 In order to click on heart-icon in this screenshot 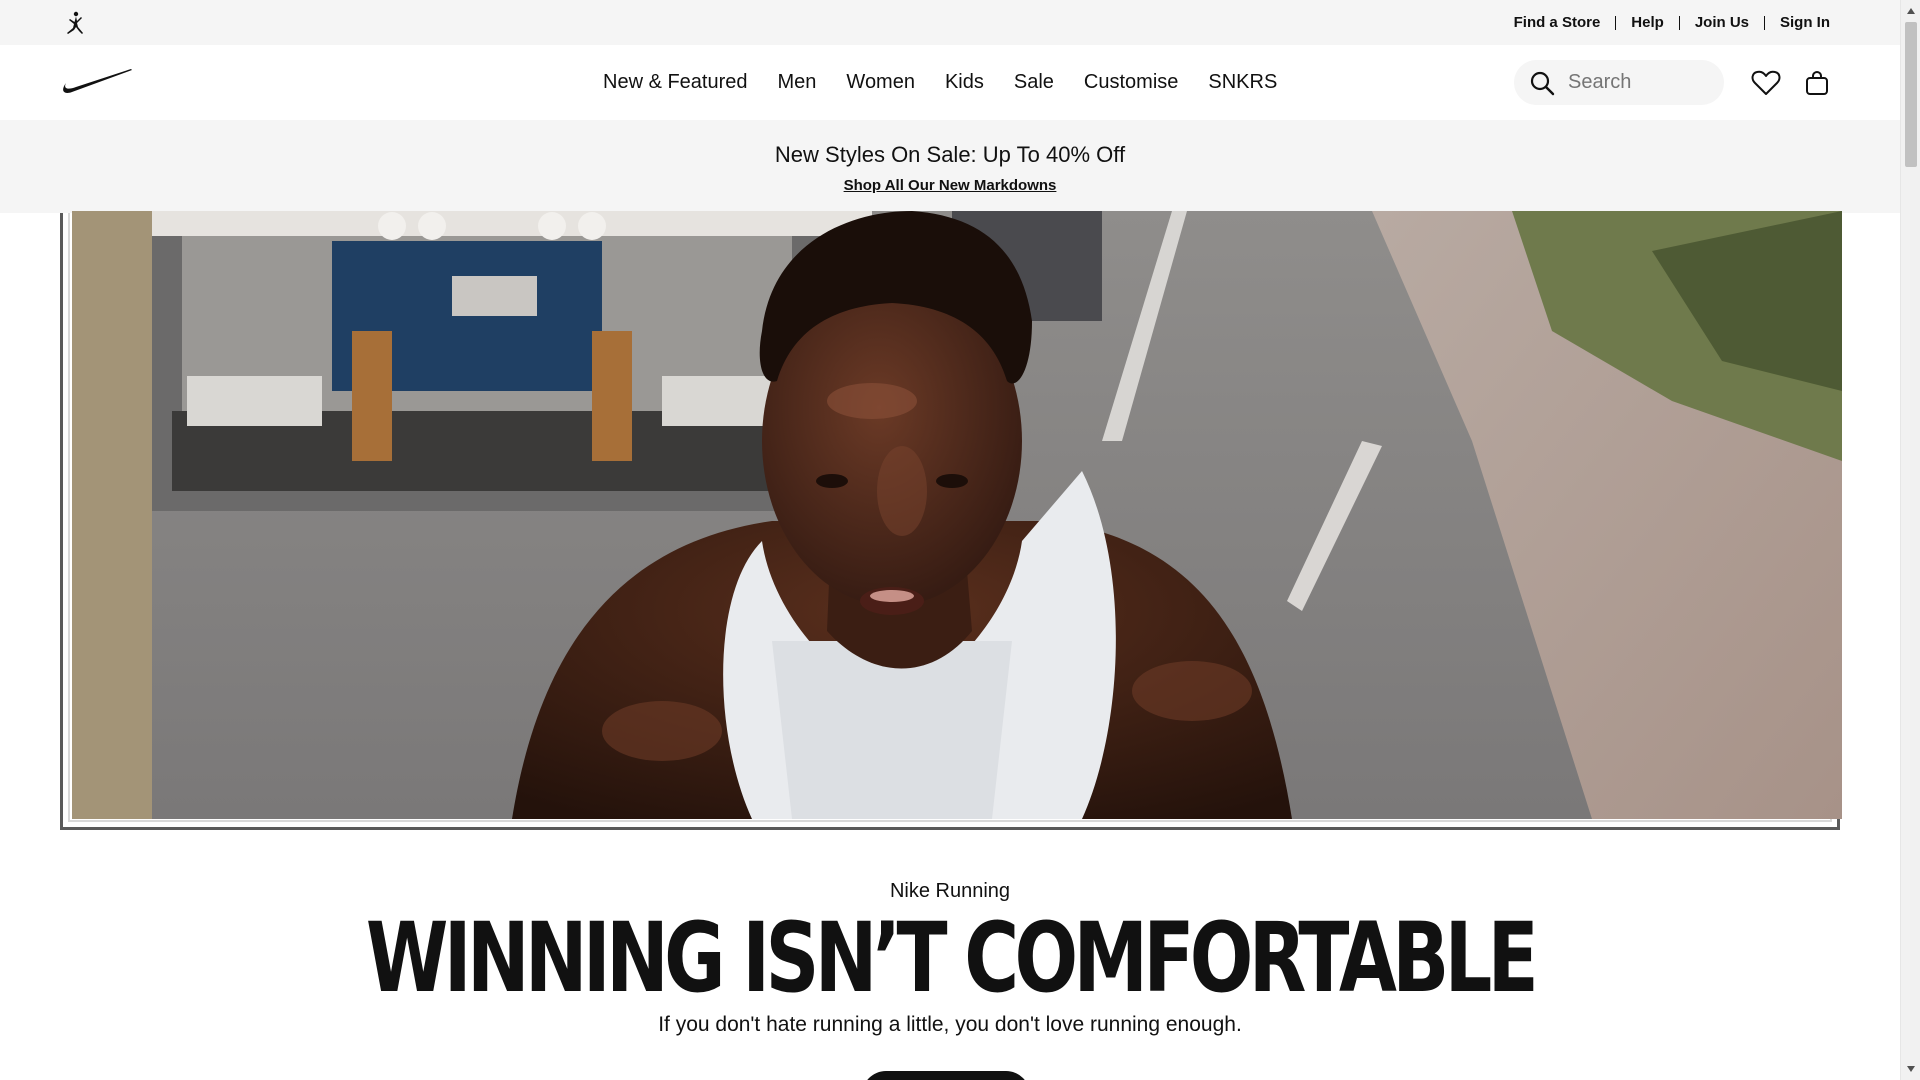, I will do `click(1766, 83)`.